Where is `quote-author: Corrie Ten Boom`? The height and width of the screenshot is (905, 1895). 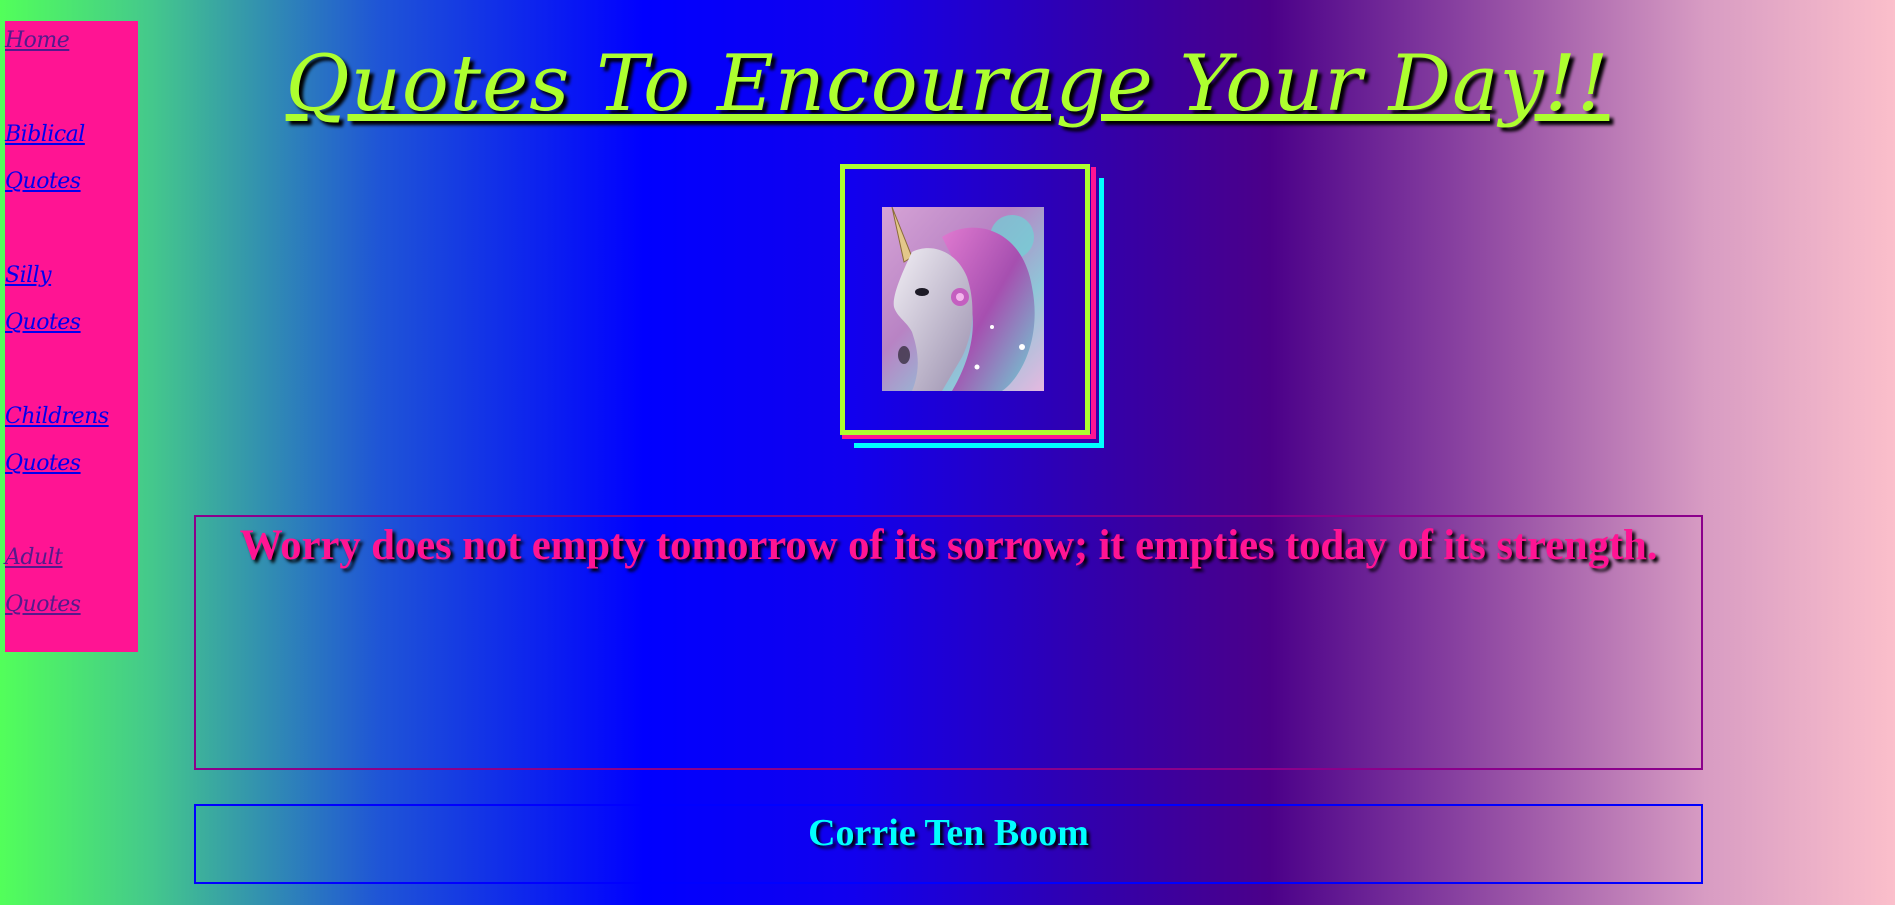 quote-author: Corrie Ten Boom is located at coordinates (948, 833).